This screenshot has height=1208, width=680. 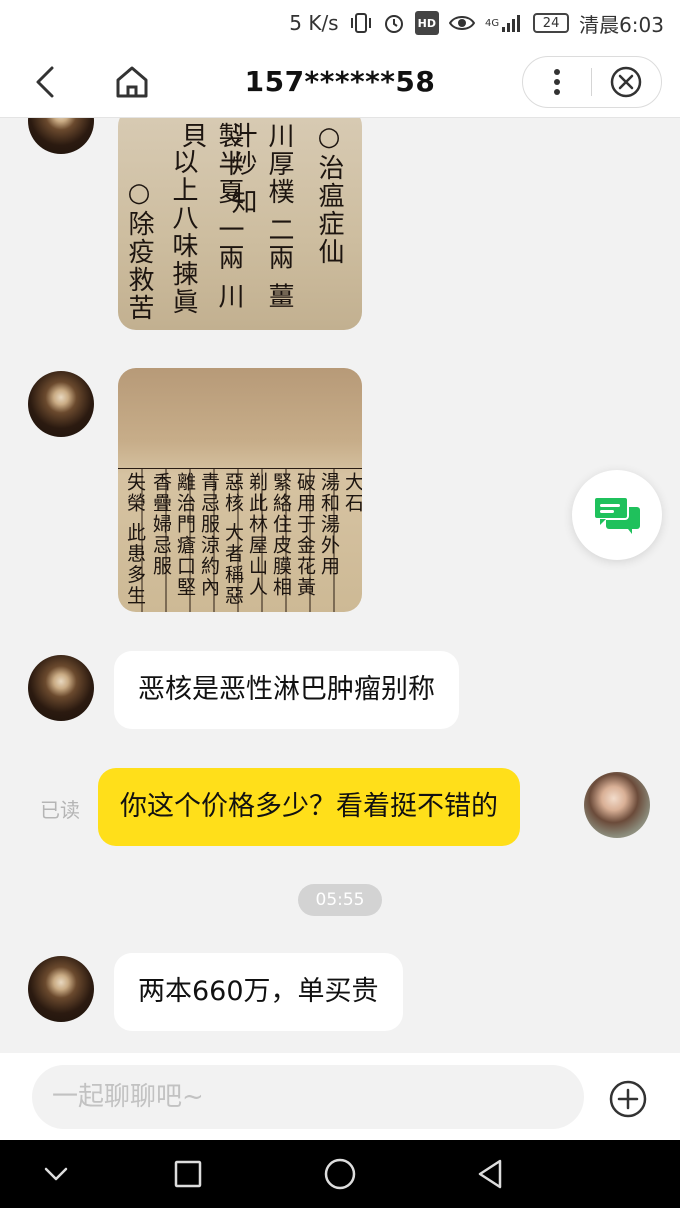 I want to click on add-button, so click(x=628, y=1099).